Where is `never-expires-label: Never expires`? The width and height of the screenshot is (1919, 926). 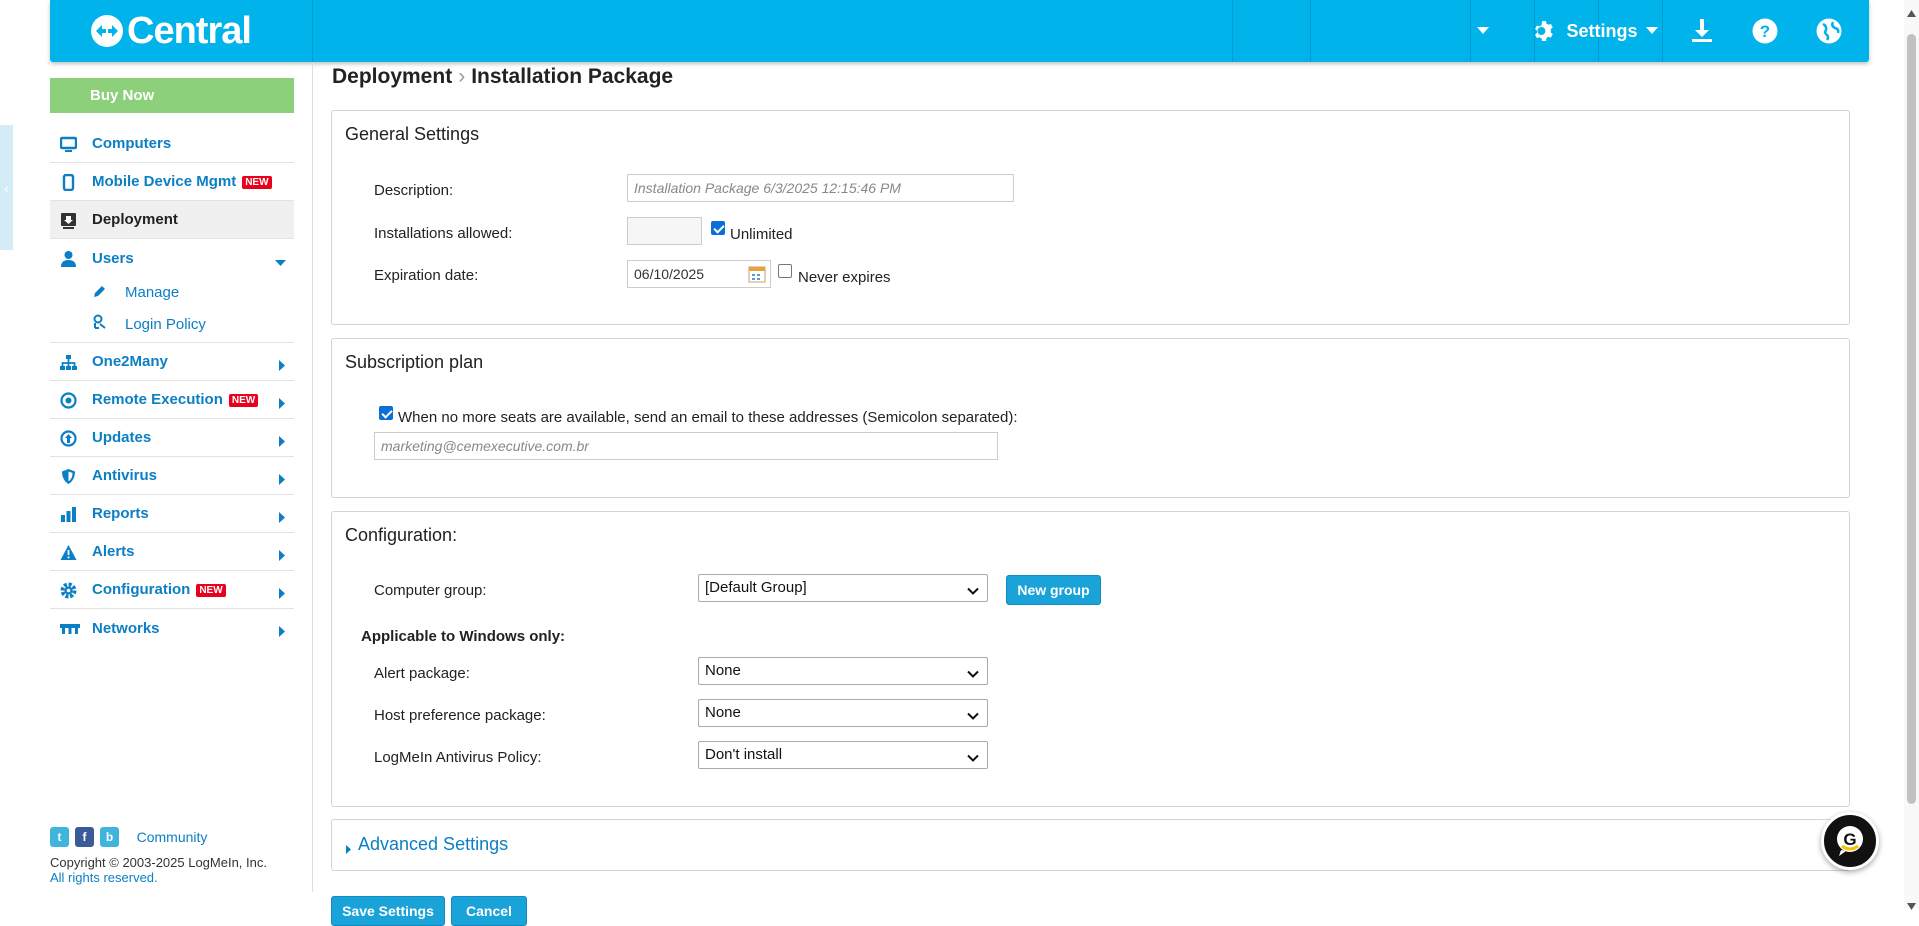
never-expires-label: Never expires is located at coordinates (844, 277).